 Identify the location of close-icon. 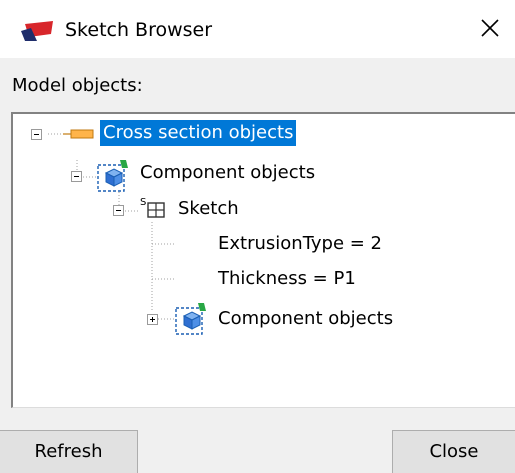
(490, 28).